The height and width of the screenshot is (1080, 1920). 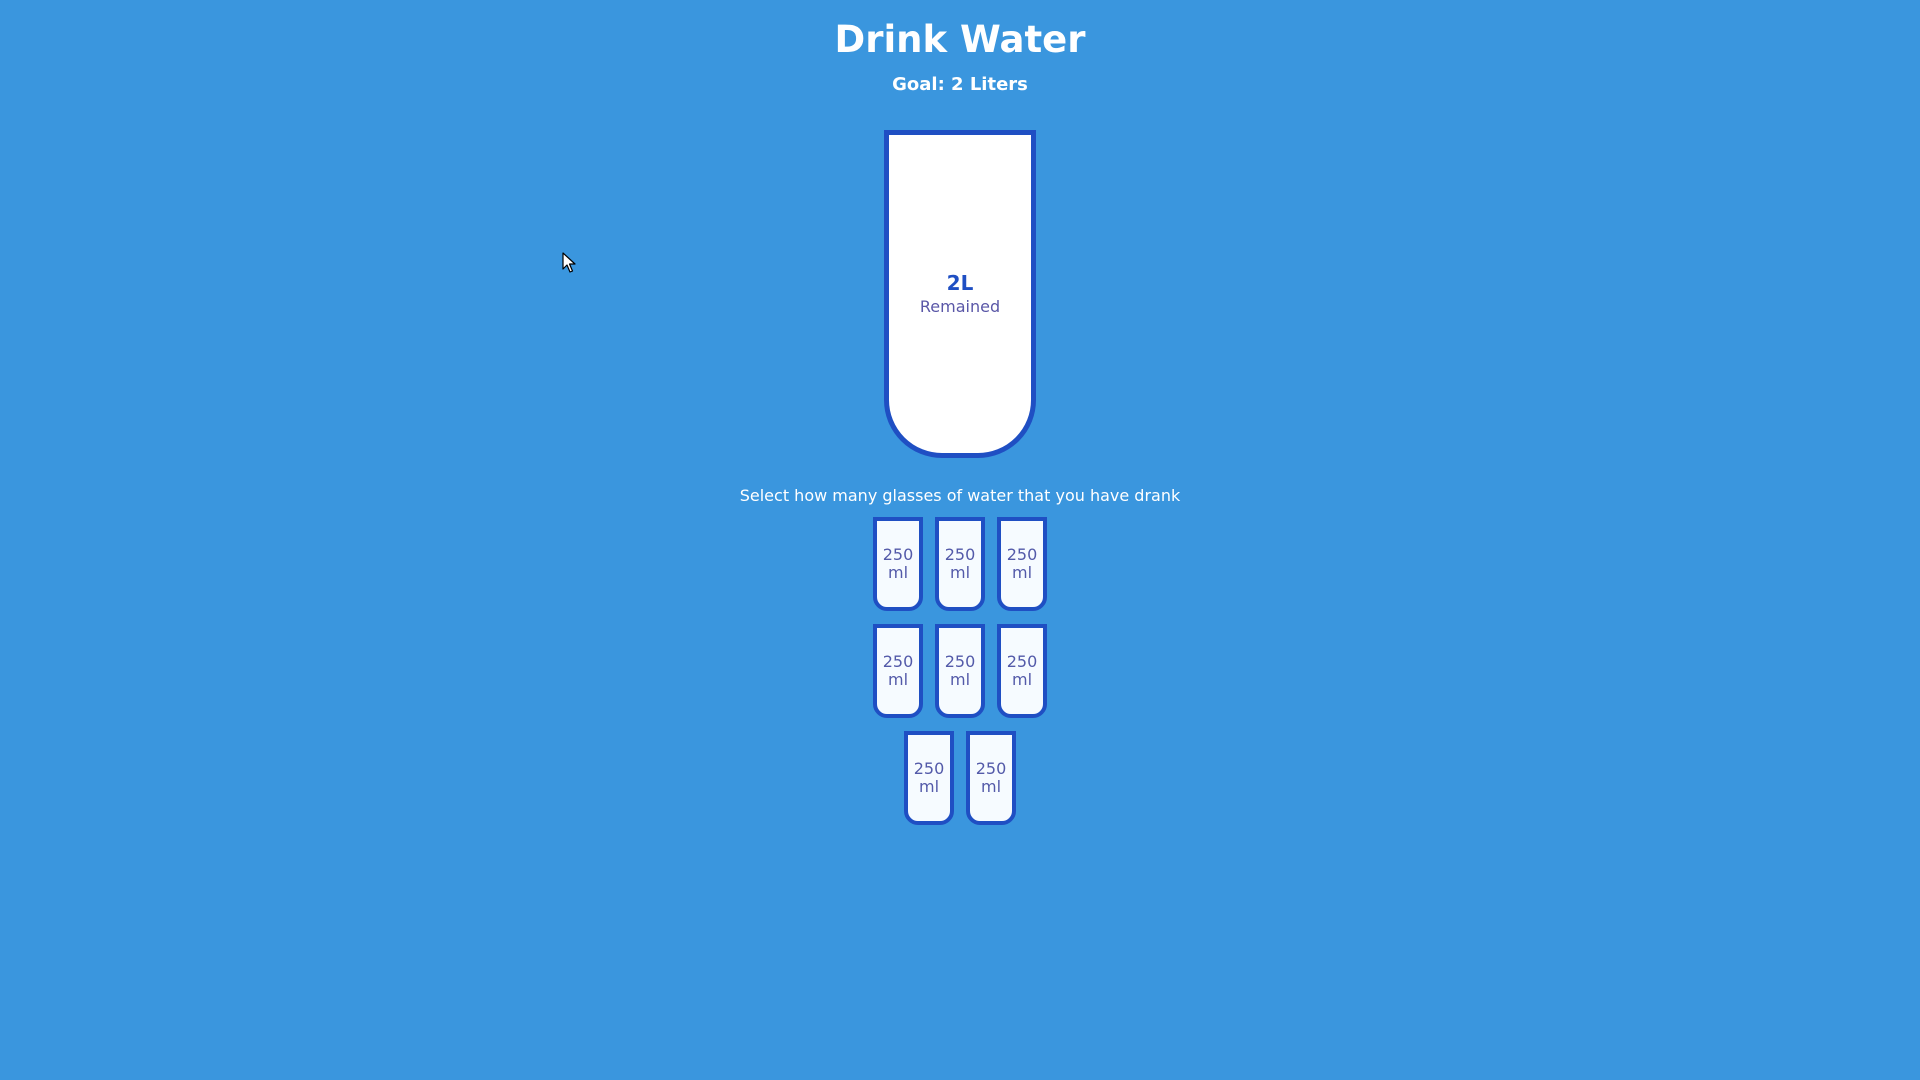 What do you see at coordinates (960, 39) in the screenshot?
I see `page-title: Drink Water` at bounding box center [960, 39].